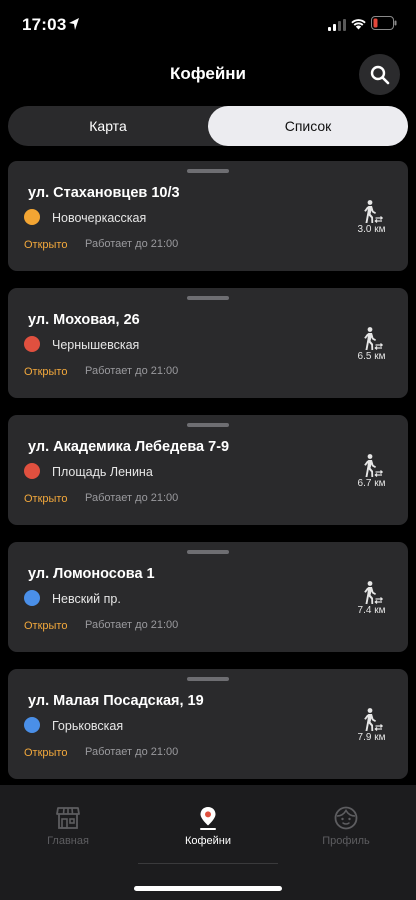 The width and height of the screenshot is (416, 900). What do you see at coordinates (88, 726) in the screenshot?
I see `metro-station: Горьковская` at bounding box center [88, 726].